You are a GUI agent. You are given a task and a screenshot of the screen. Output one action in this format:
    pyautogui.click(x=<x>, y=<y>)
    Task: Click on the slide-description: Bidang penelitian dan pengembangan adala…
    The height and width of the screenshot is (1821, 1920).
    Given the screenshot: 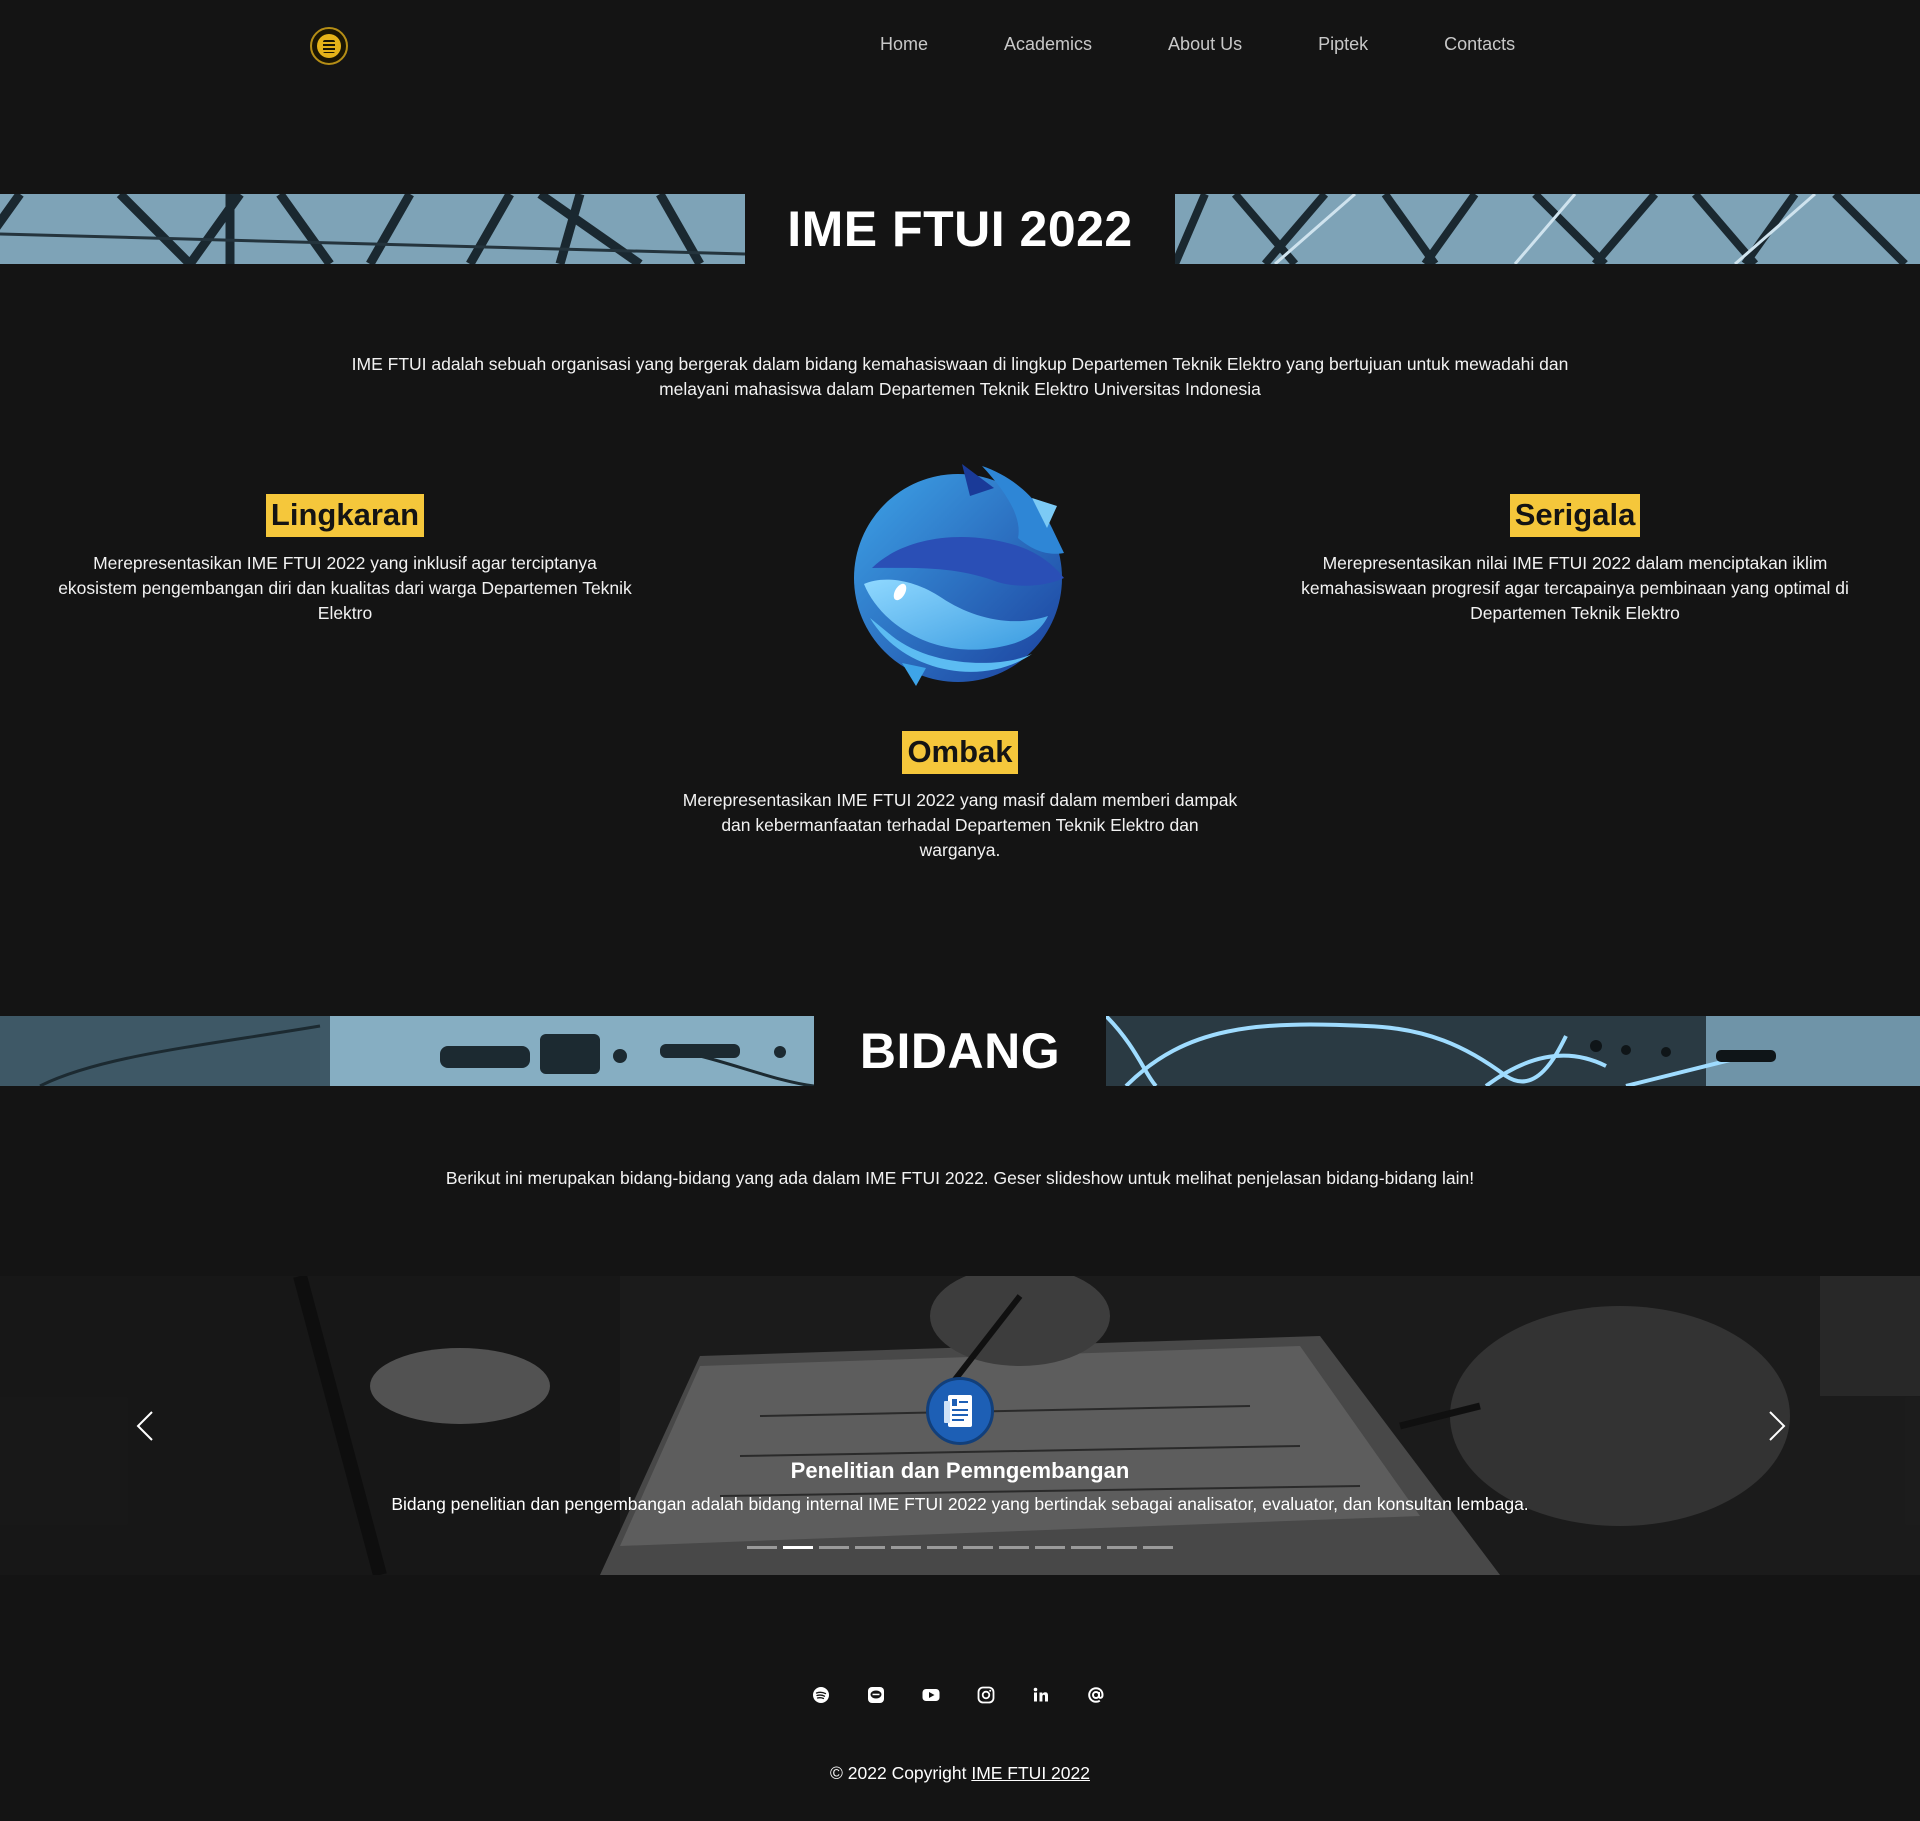 What is the action you would take?
    pyautogui.click(x=960, y=1504)
    